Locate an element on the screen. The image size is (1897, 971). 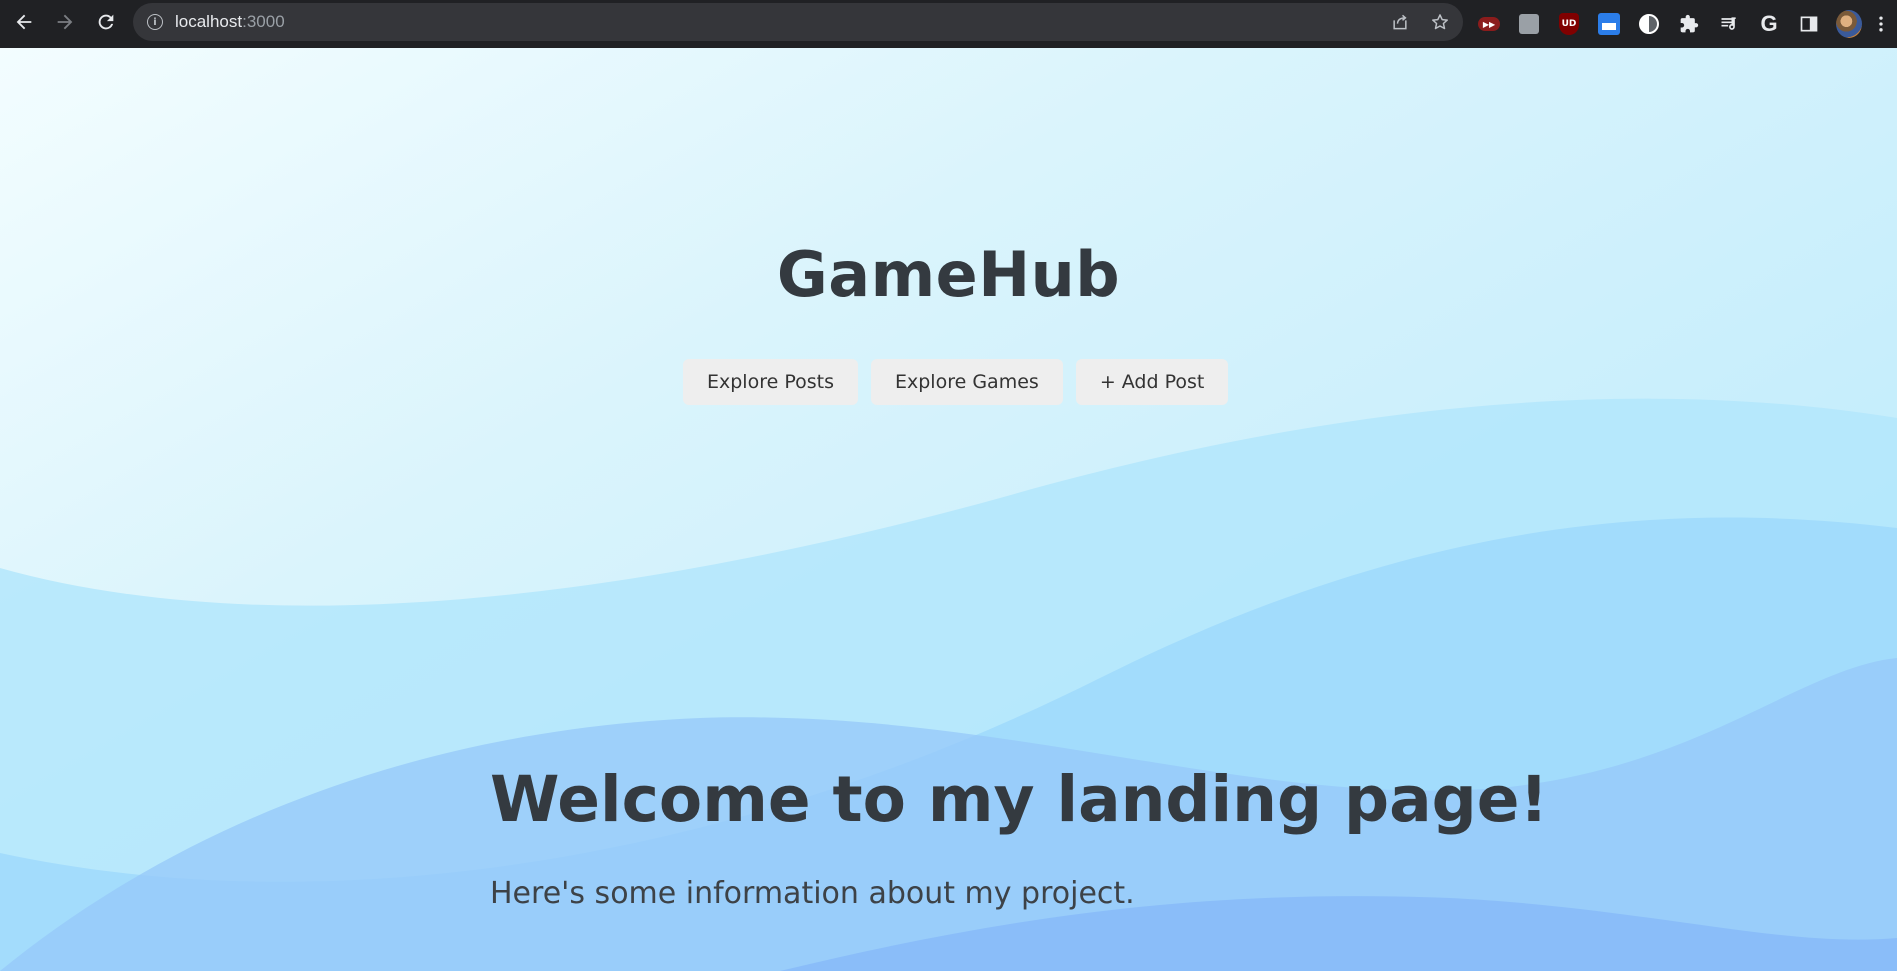
ublock-icon: UD is located at coordinates (1569, 24).